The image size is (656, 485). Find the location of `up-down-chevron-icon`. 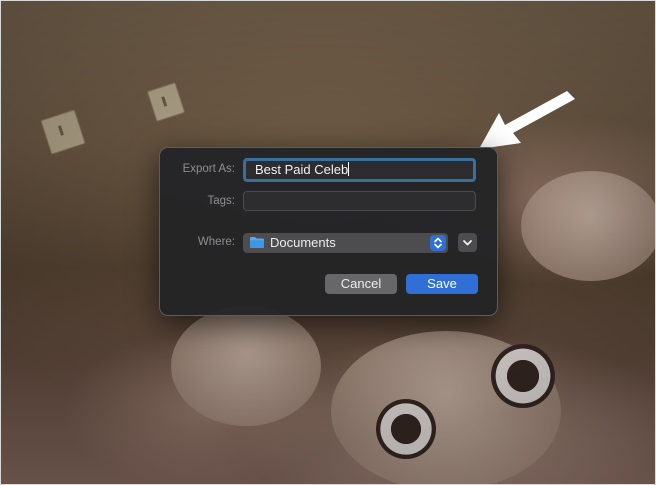

up-down-chevron-icon is located at coordinates (438, 243).